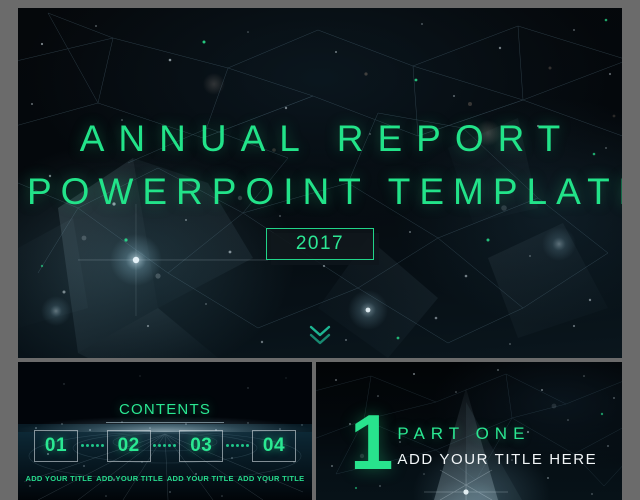  I want to click on step-number: 01, so click(56, 445).